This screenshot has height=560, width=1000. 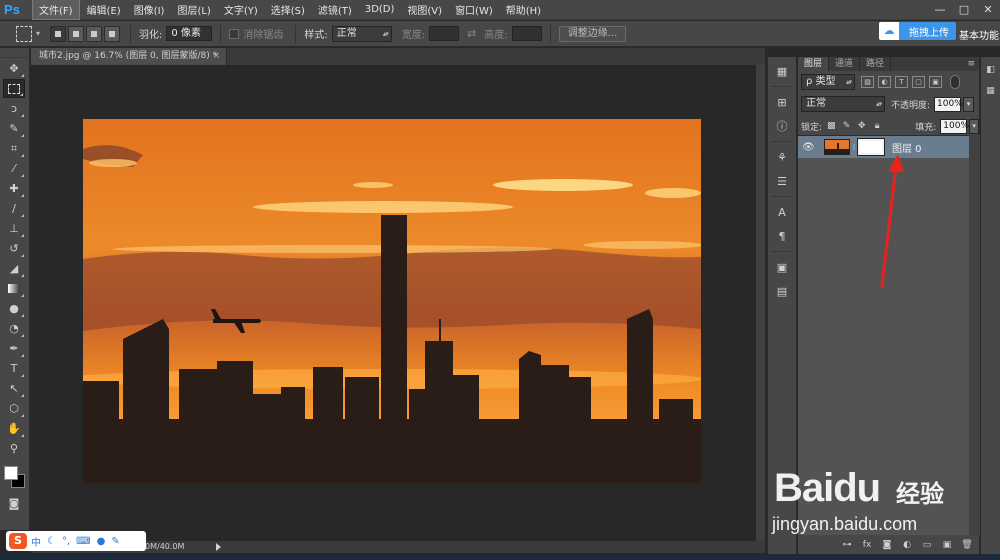 I want to click on gradient-tool-icon, so click(x=14, y=288).